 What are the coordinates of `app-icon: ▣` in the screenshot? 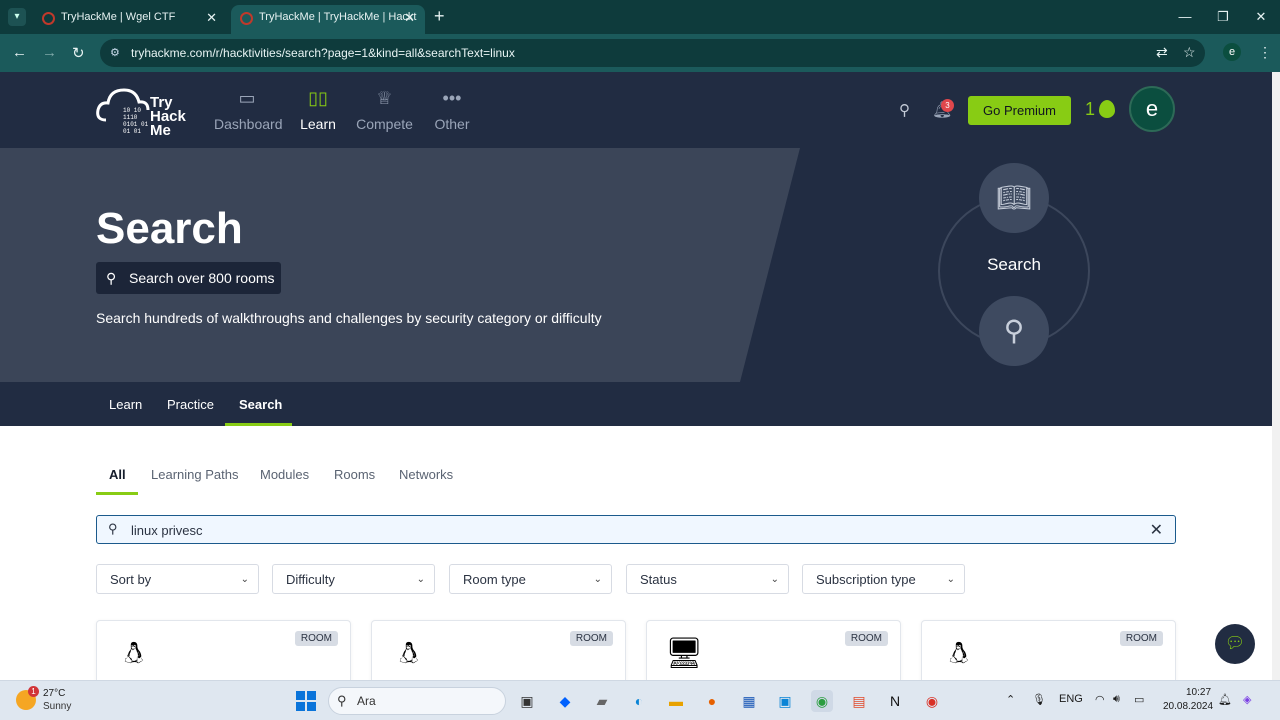 It's located at (785, 701).